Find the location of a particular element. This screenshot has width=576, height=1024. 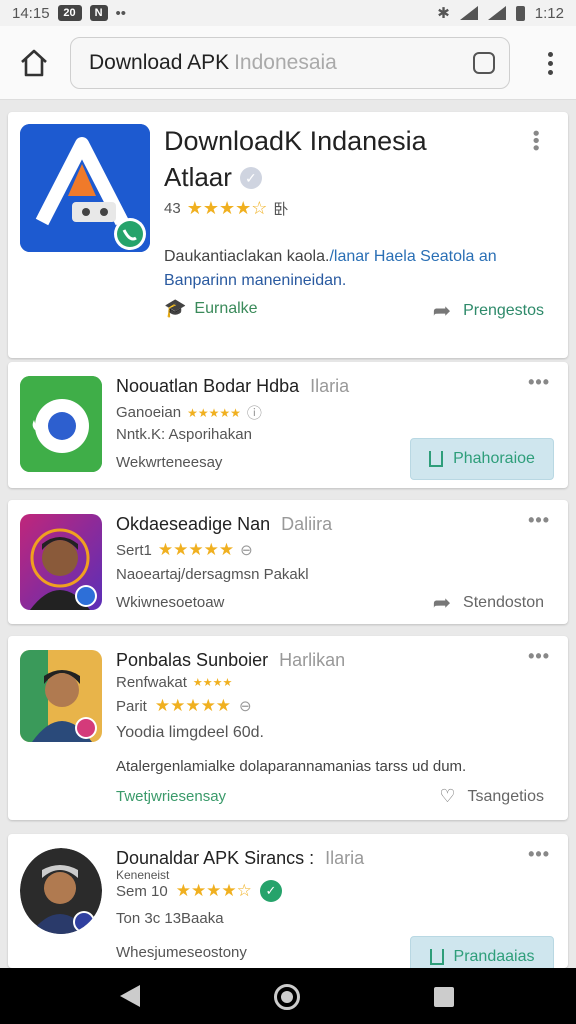

tabs-icon is located at coordinates (484, 63).